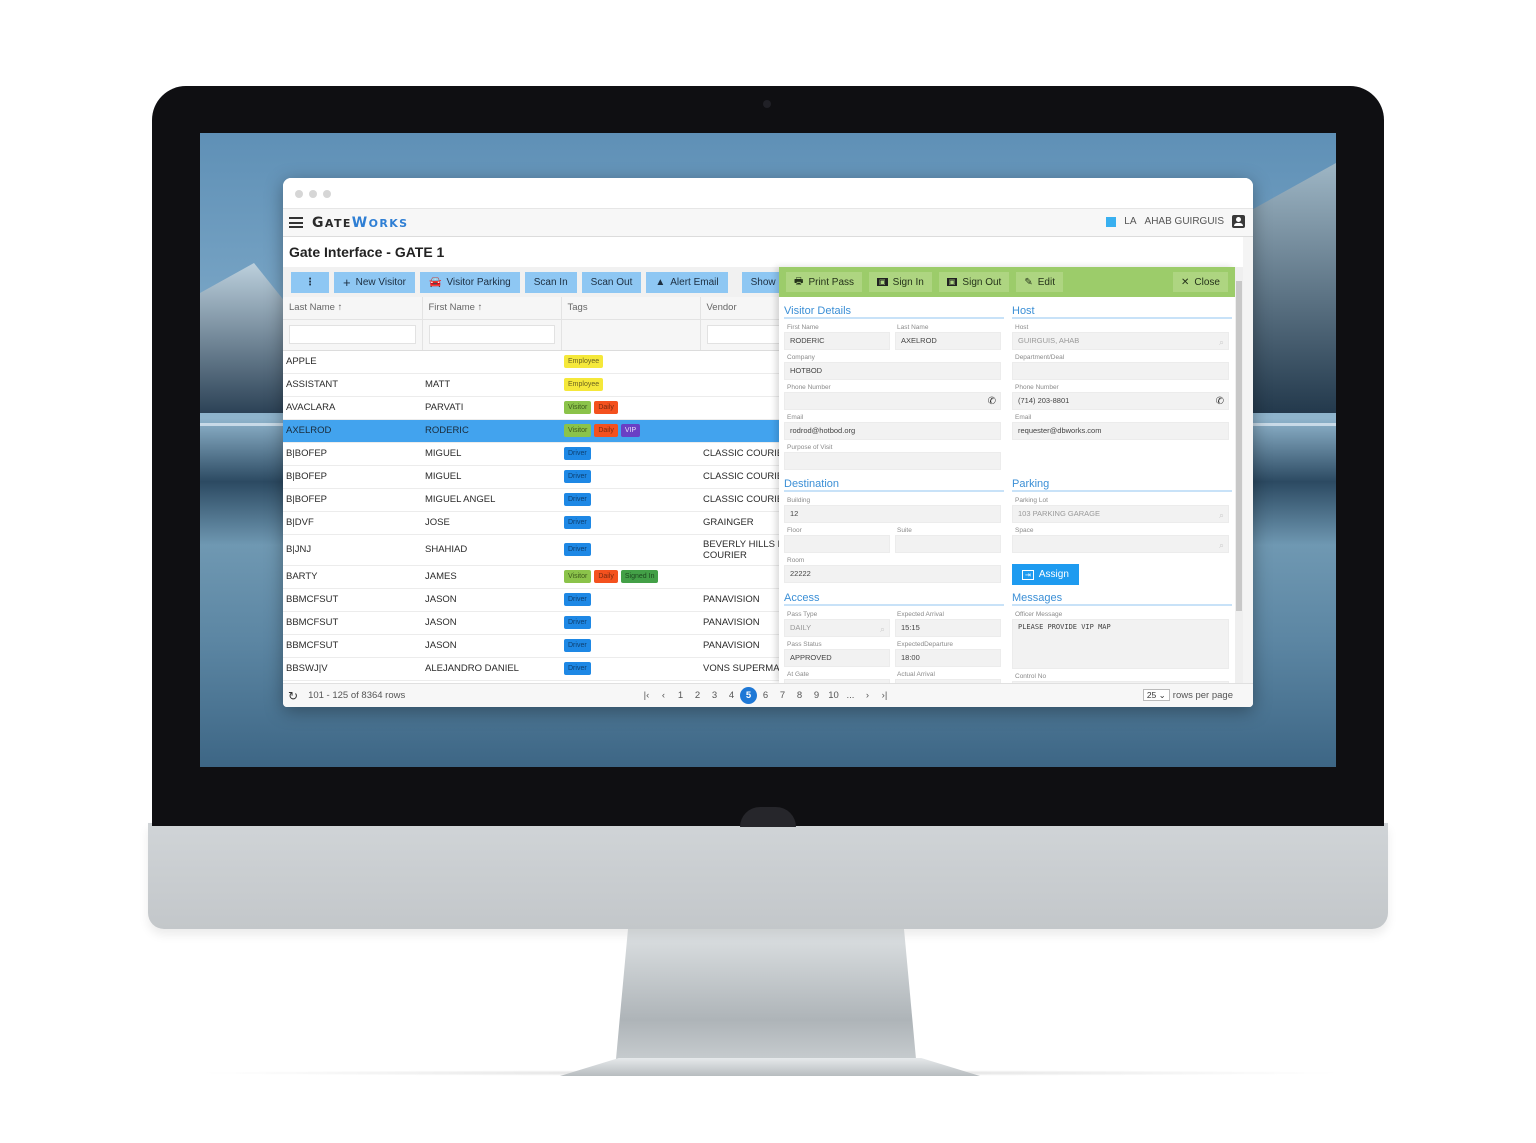 This screenshot has height=1143, width=1536. I want to click on sign-in-button: ▣ Sign In, so click(900, 282).